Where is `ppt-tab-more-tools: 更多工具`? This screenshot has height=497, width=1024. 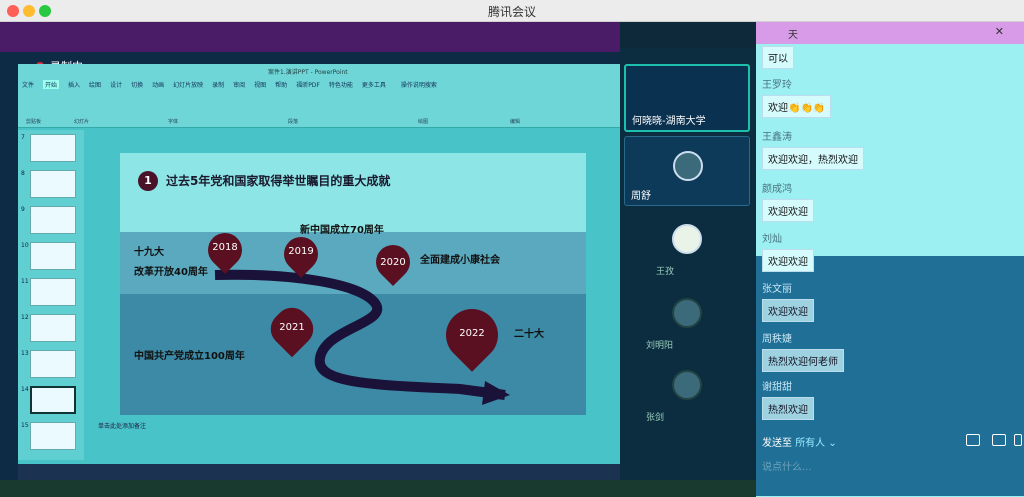
ppt-tab-more-tools: 更多工具 is located at coordinates (374, 84).